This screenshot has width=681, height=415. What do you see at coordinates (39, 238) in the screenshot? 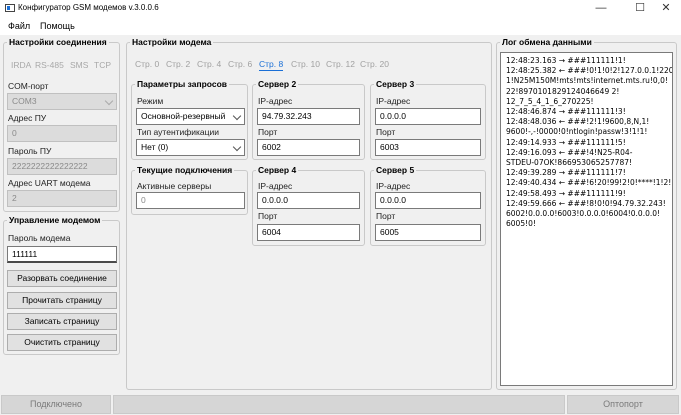
I see `modem-password-label: Пароль модема` at bounding box center [39, 238].